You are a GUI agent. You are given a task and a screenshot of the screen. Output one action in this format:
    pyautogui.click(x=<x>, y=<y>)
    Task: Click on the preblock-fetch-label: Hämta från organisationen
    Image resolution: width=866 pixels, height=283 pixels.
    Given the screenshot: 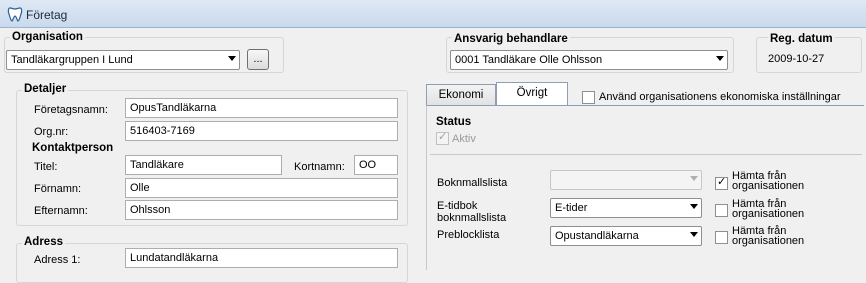 What is the action you would take?
    pyautogui.click(x=768, y=236)
    